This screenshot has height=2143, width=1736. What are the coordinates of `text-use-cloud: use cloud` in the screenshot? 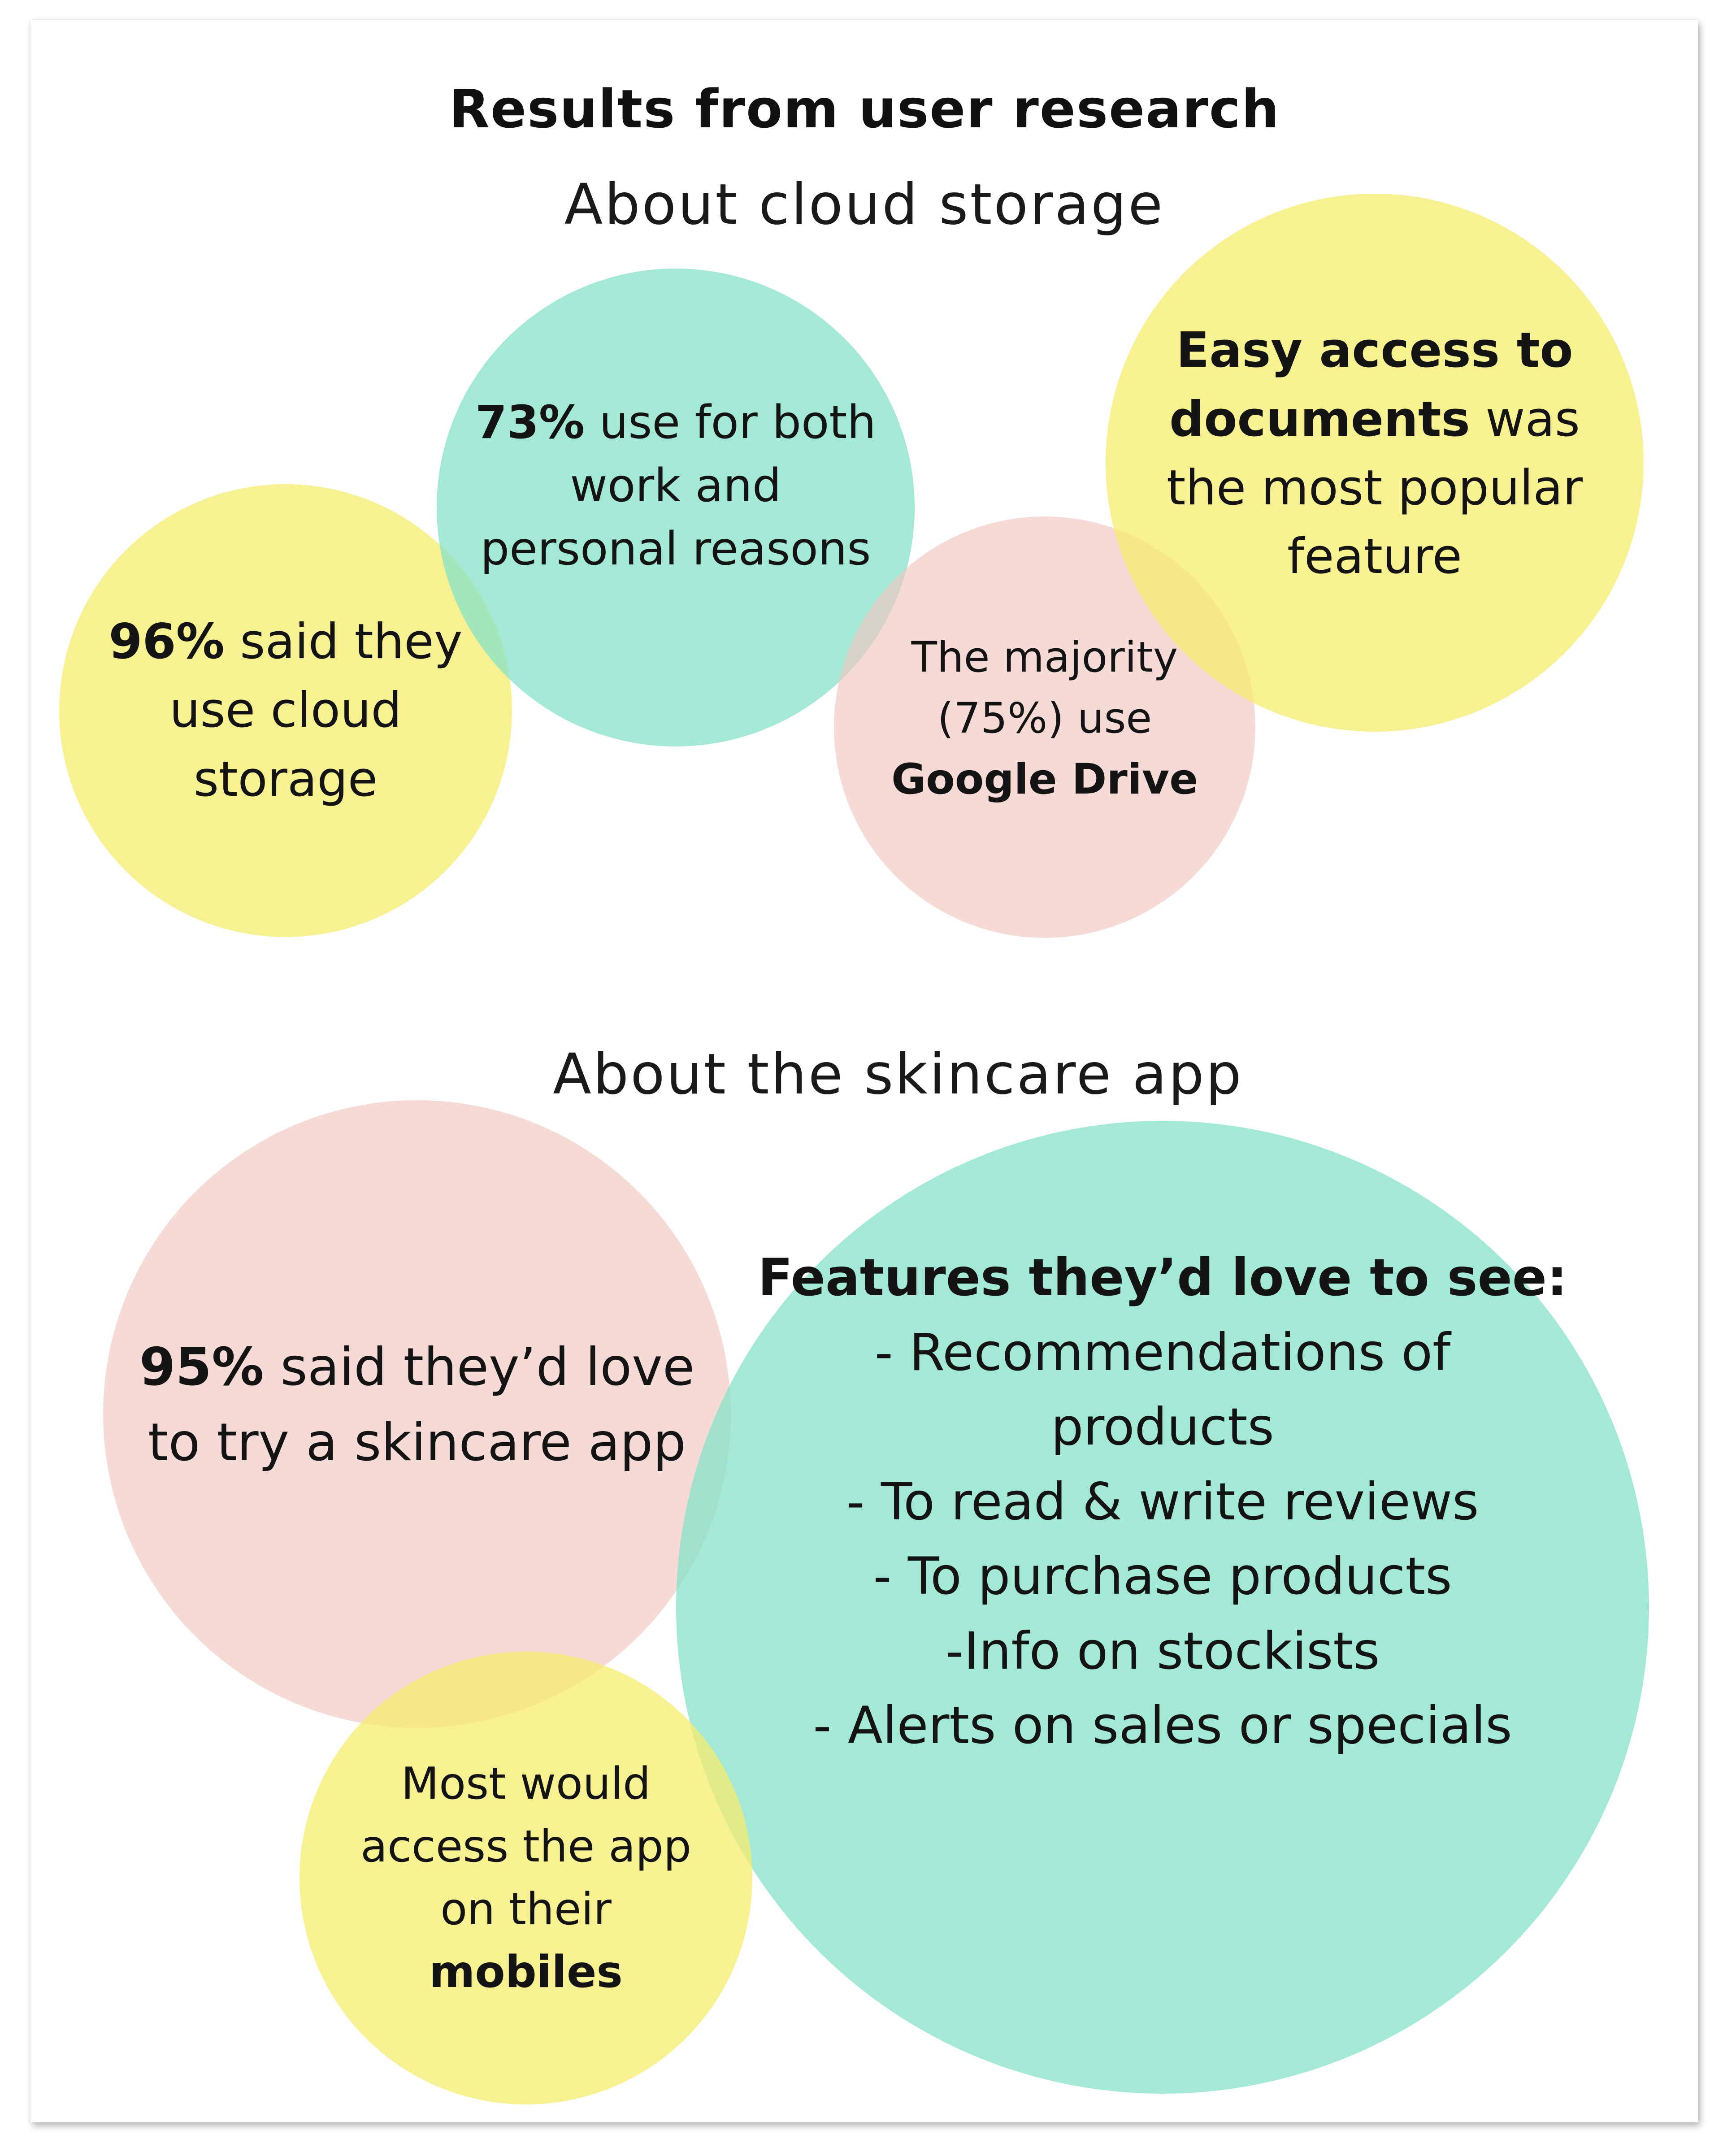 It's located at (285, 710).